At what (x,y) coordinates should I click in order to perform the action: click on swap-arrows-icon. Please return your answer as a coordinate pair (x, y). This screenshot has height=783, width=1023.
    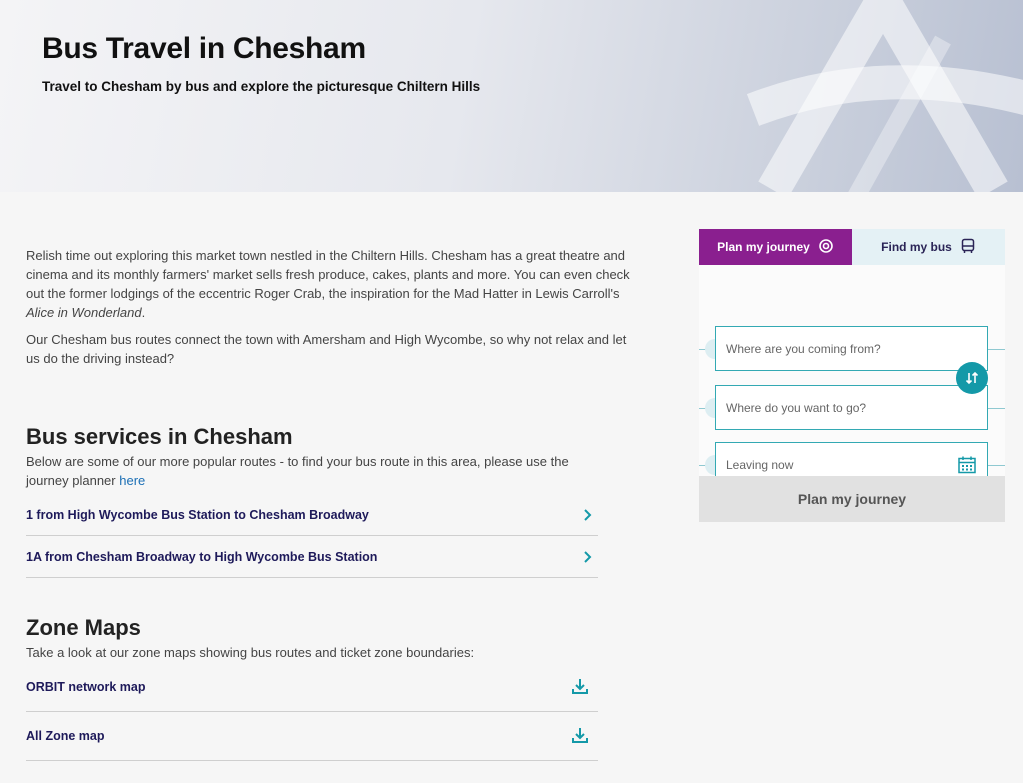
    Looking at the image, I should click on (972, 378).